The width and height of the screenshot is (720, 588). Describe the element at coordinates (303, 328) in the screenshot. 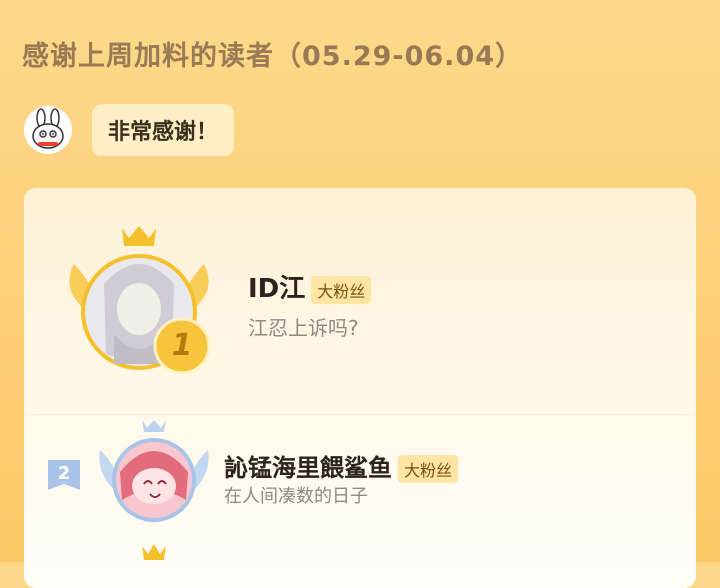

I see `rank-1-motto: 江忍上诉吗?` at that location.